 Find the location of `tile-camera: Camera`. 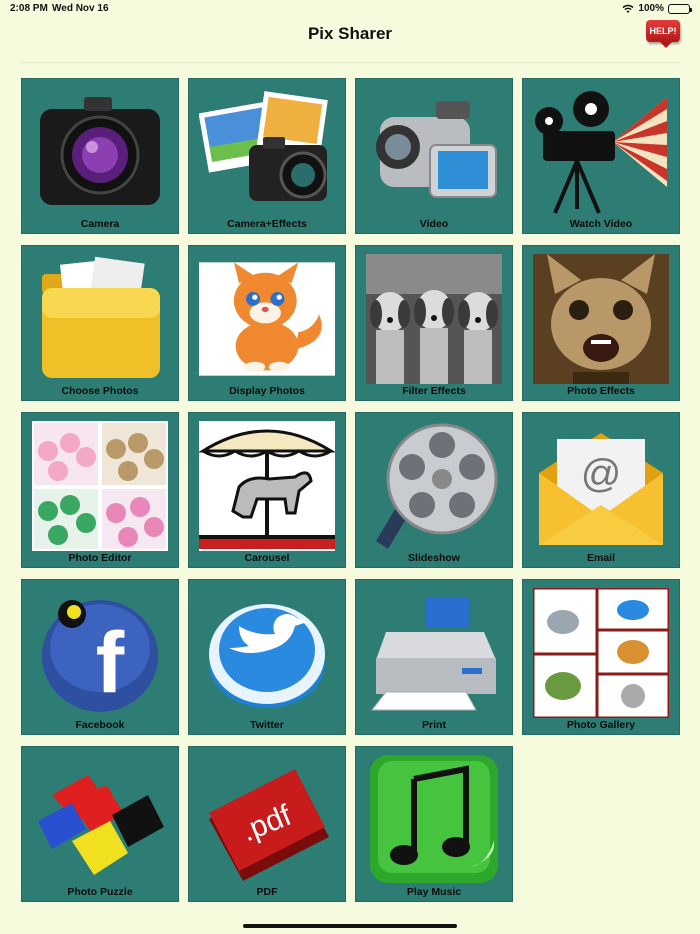

tile-camera: Camera is located at coordinates (100, 156).